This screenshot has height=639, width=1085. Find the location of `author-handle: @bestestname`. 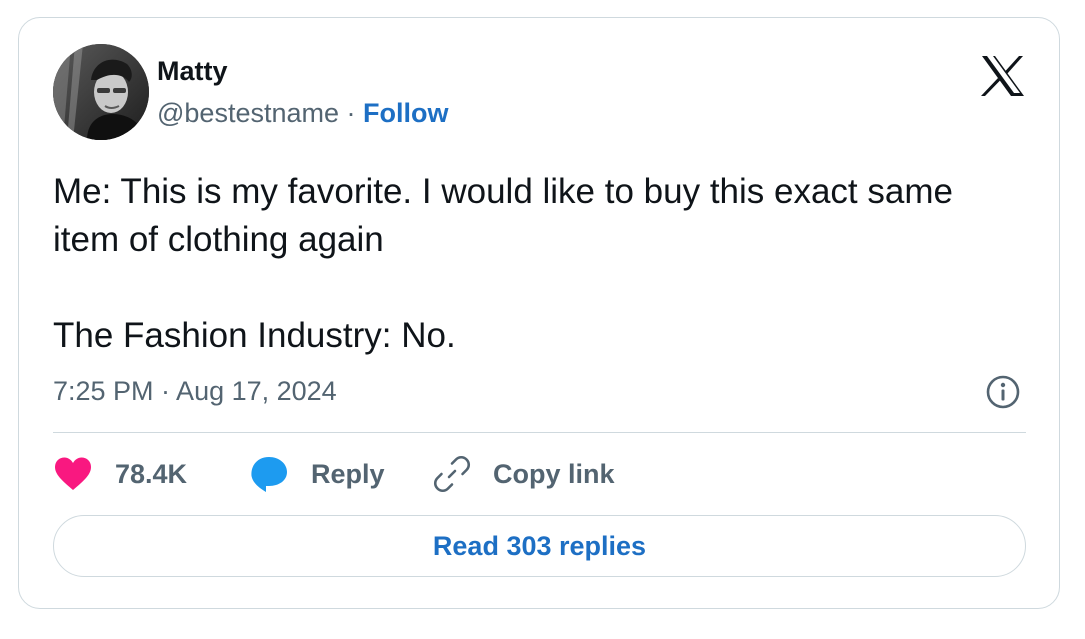

author-handle: @bestestname is located at coordinates (248, 113).